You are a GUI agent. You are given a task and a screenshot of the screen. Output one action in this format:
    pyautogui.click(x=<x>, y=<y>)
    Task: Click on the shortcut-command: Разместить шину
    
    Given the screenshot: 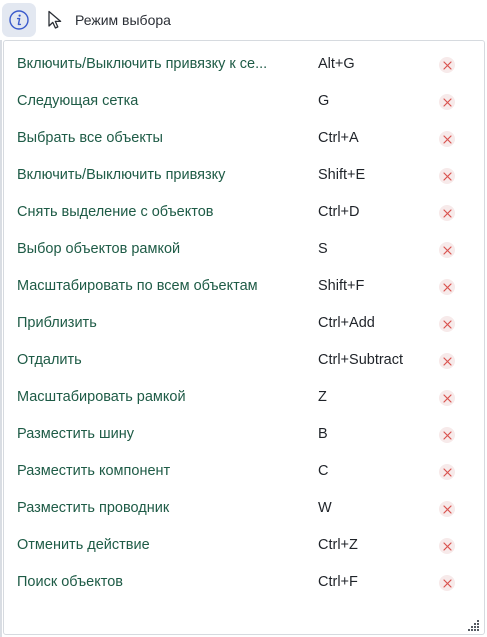 What is the action you would take?
    pyautogui.click(x=75, y=434)
    